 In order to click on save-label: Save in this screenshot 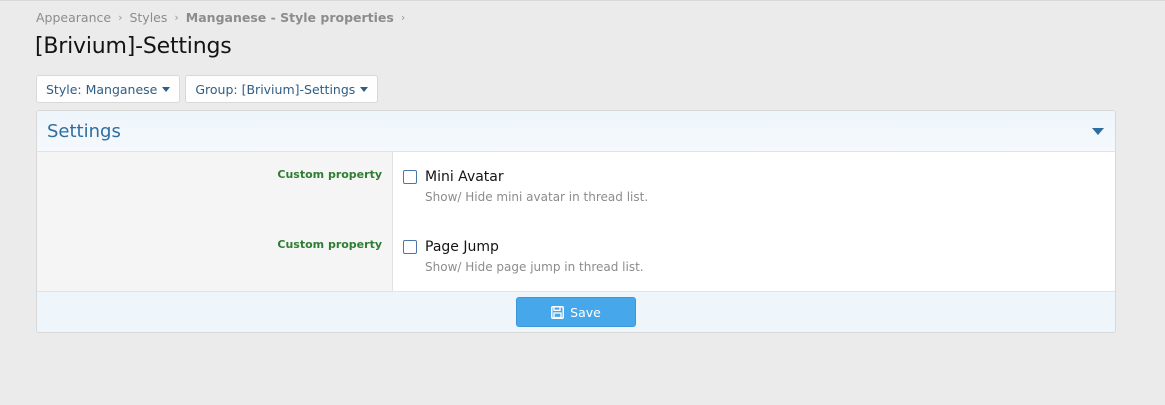, I will do `click(585, 312)`.